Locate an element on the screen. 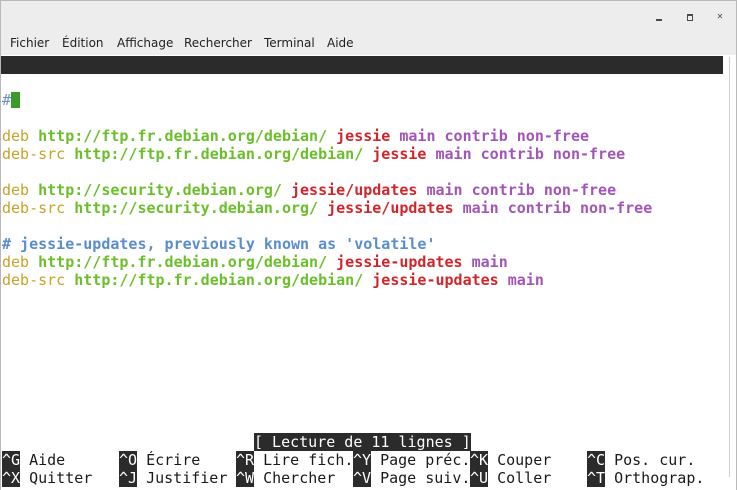 The width and height of the screenshot is (737, 490). shortcut-key: ^Y is located at coordinates (362, 460).